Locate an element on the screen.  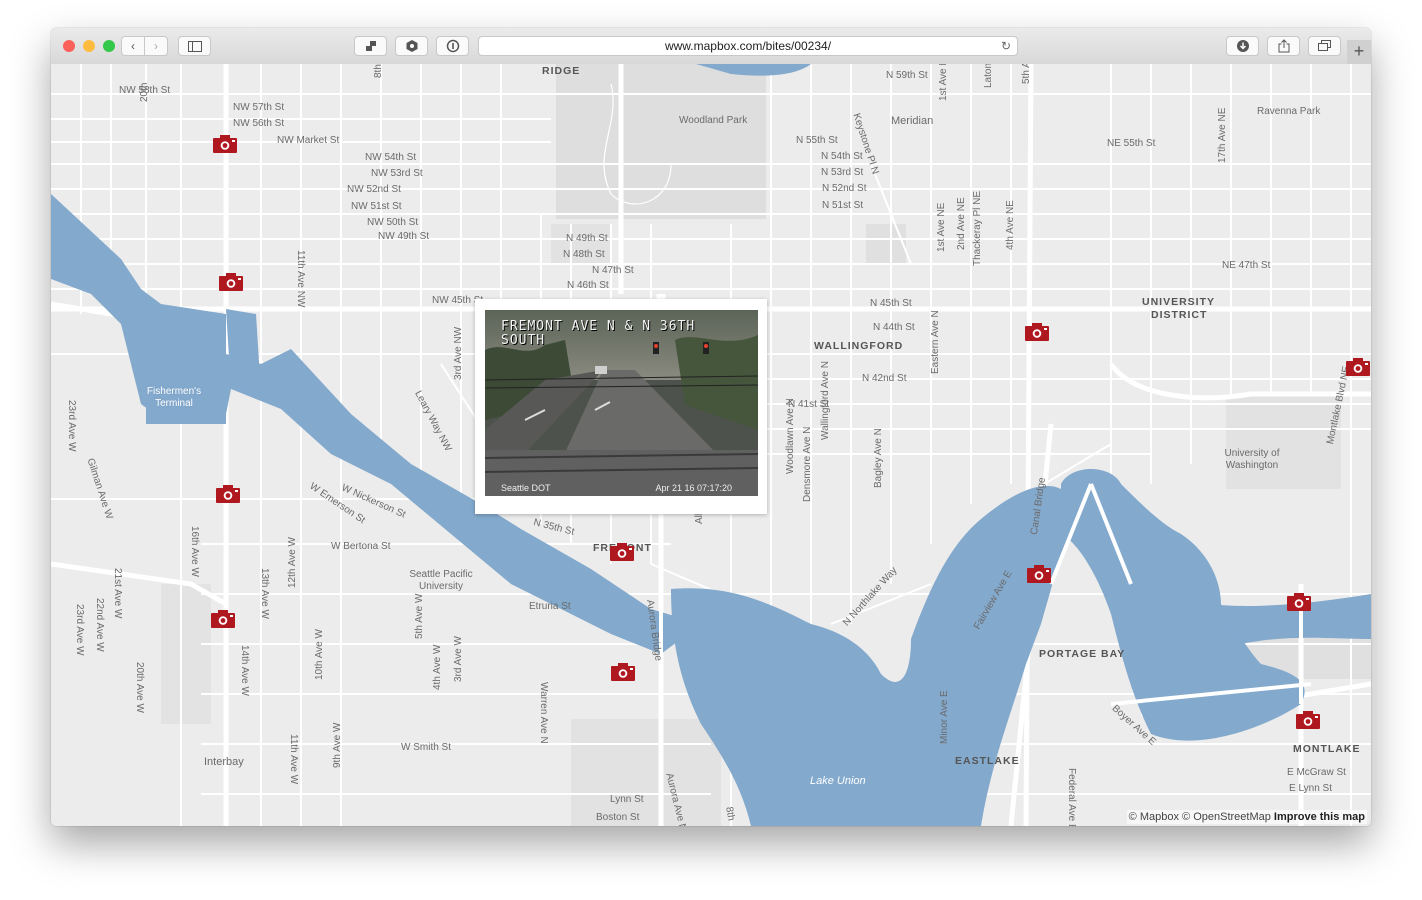
district-label: MONTLAKE is located at coordinates (1327, 749).